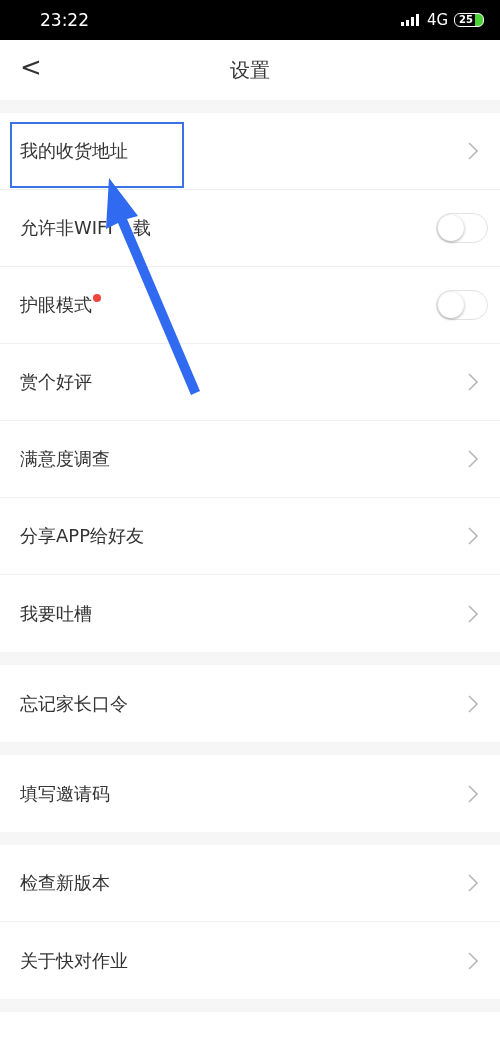 Image resolution: width=500 pixels, height=1039 pixels. I want to click on settings-row: 分享APP给好友, so click(250, 536).